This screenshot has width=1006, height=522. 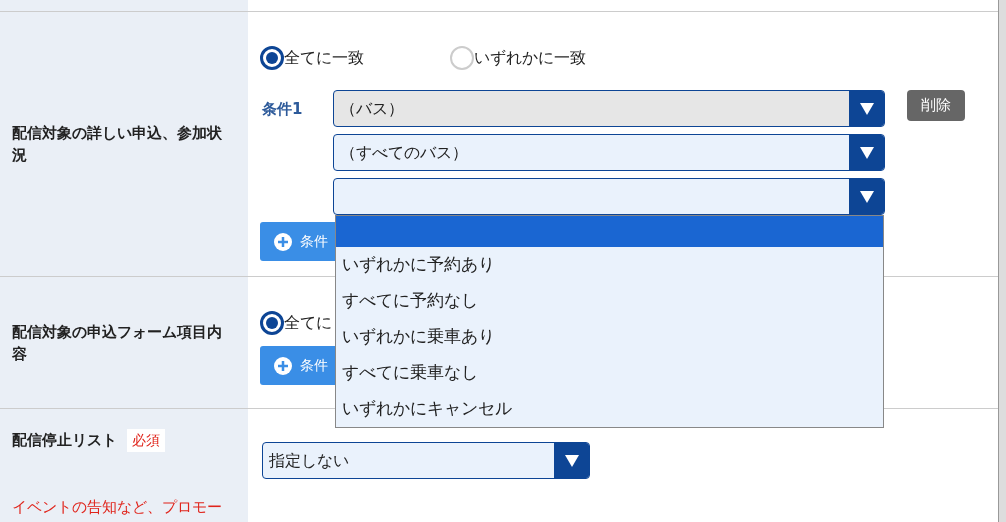 What do you see at coordinates (64, 441) in the screenshot?
I see `field-label: 配信停止リスト` at bounding box center [64, 441].